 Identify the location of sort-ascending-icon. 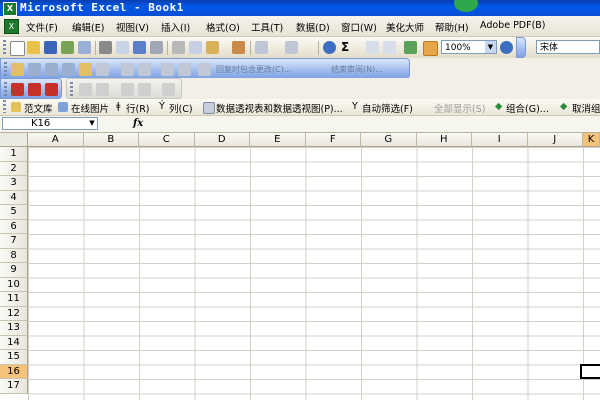
(372, 47).